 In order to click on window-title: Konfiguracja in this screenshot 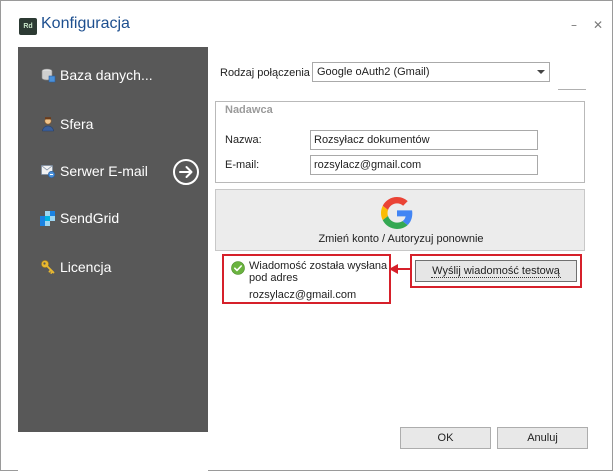, I will do `click(85, 23)`.